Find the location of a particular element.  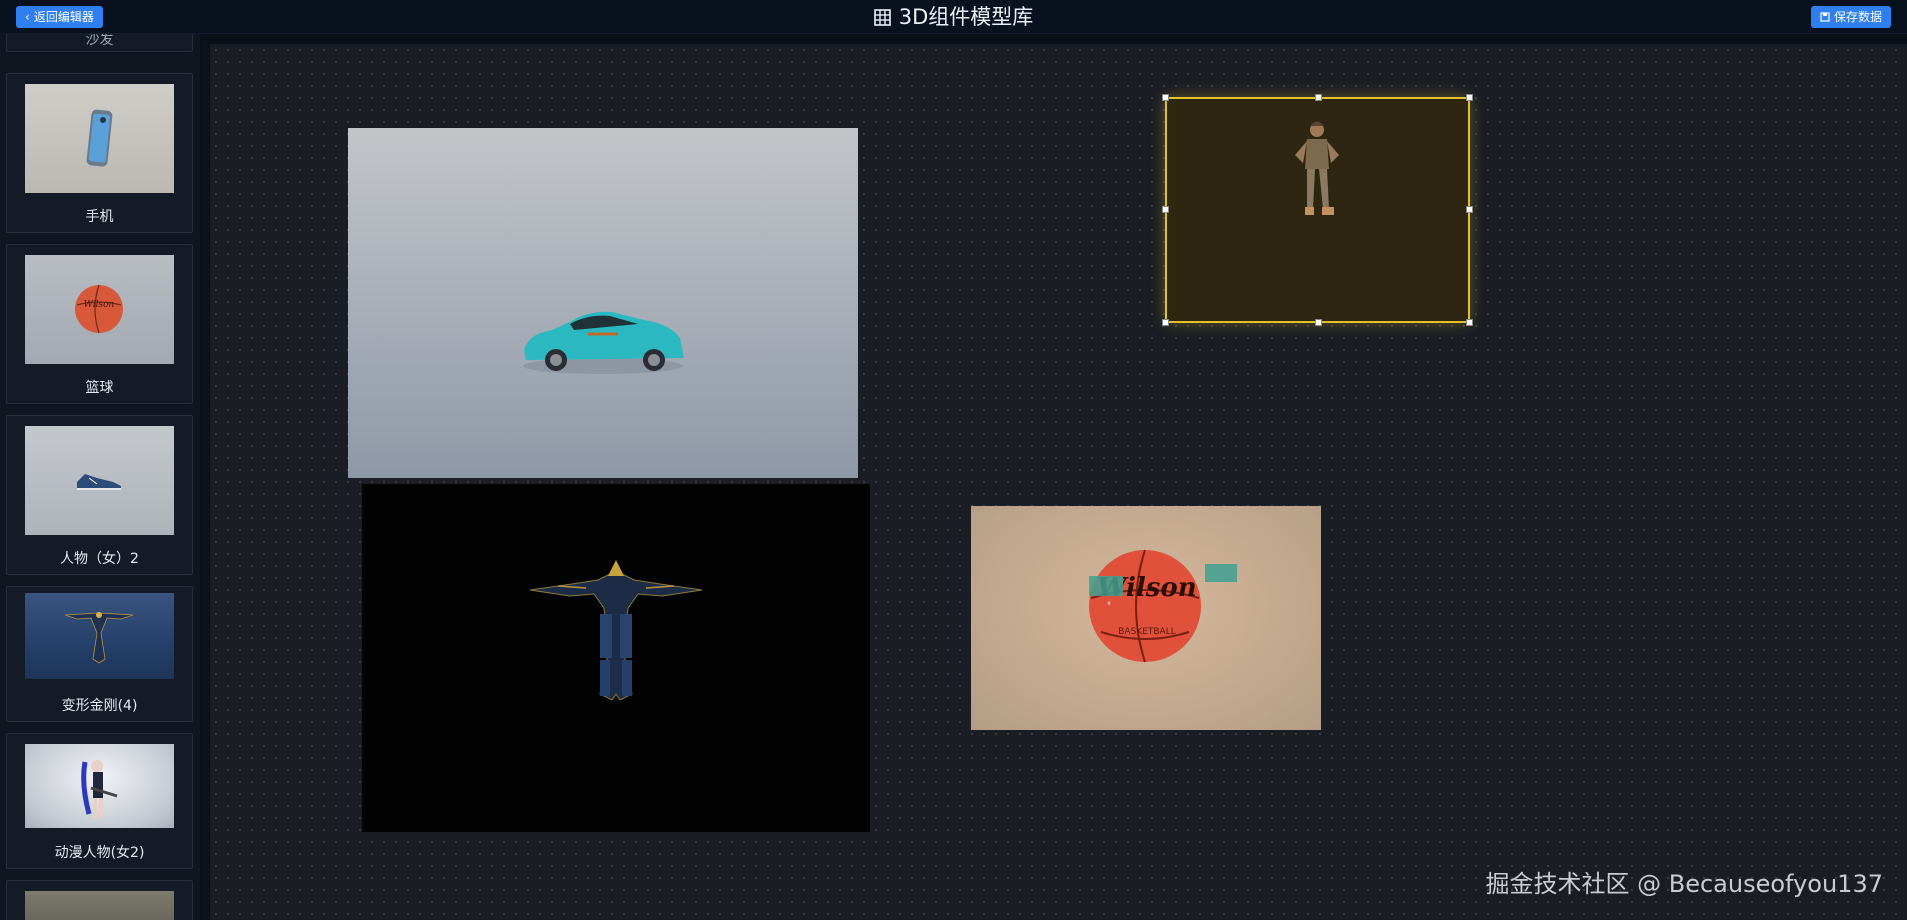

basketball-model-image: Wilson is located at coordinates (99, 309).